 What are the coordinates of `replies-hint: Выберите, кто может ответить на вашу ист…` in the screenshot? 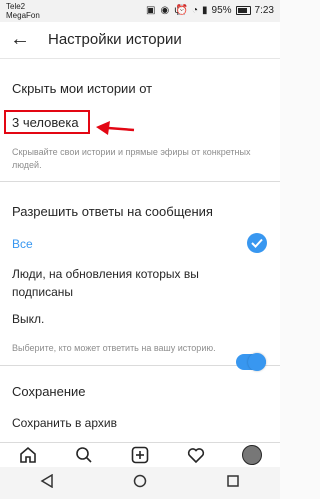 It's located at (114, 348).